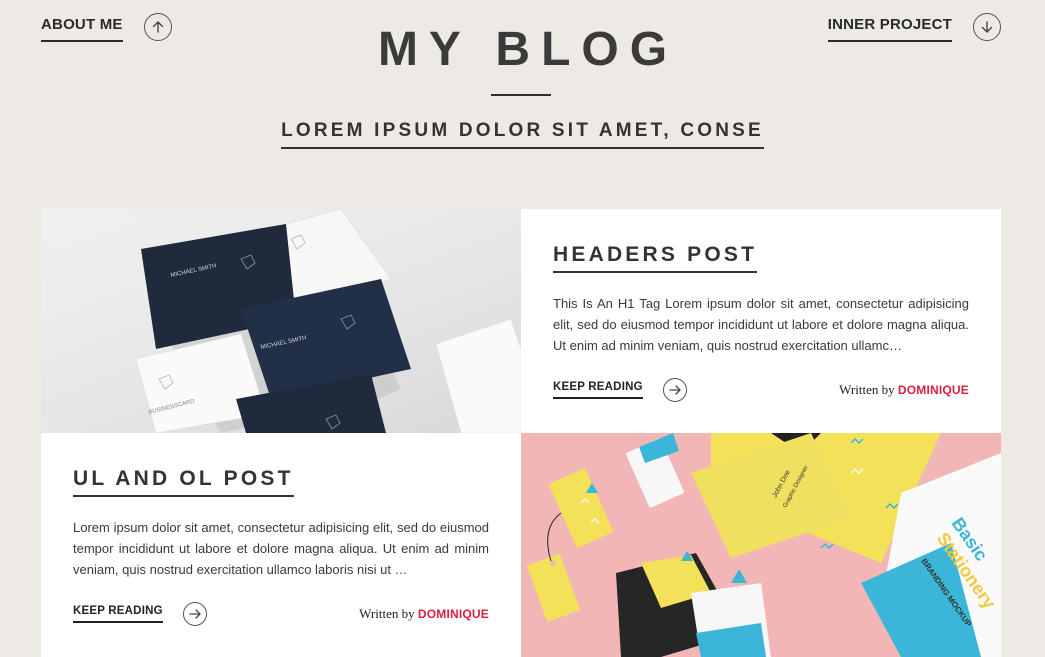 The height and width of the screenshot is (657, 1045). Describe the element at coordinates (655, 258) in the screenshot. I see `post-title: HEADERS POST` at that location.